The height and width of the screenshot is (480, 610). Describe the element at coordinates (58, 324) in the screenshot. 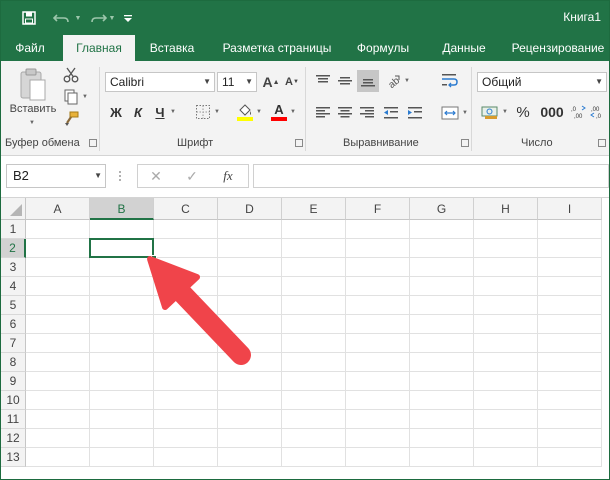

I see `cell-a6` at that location.